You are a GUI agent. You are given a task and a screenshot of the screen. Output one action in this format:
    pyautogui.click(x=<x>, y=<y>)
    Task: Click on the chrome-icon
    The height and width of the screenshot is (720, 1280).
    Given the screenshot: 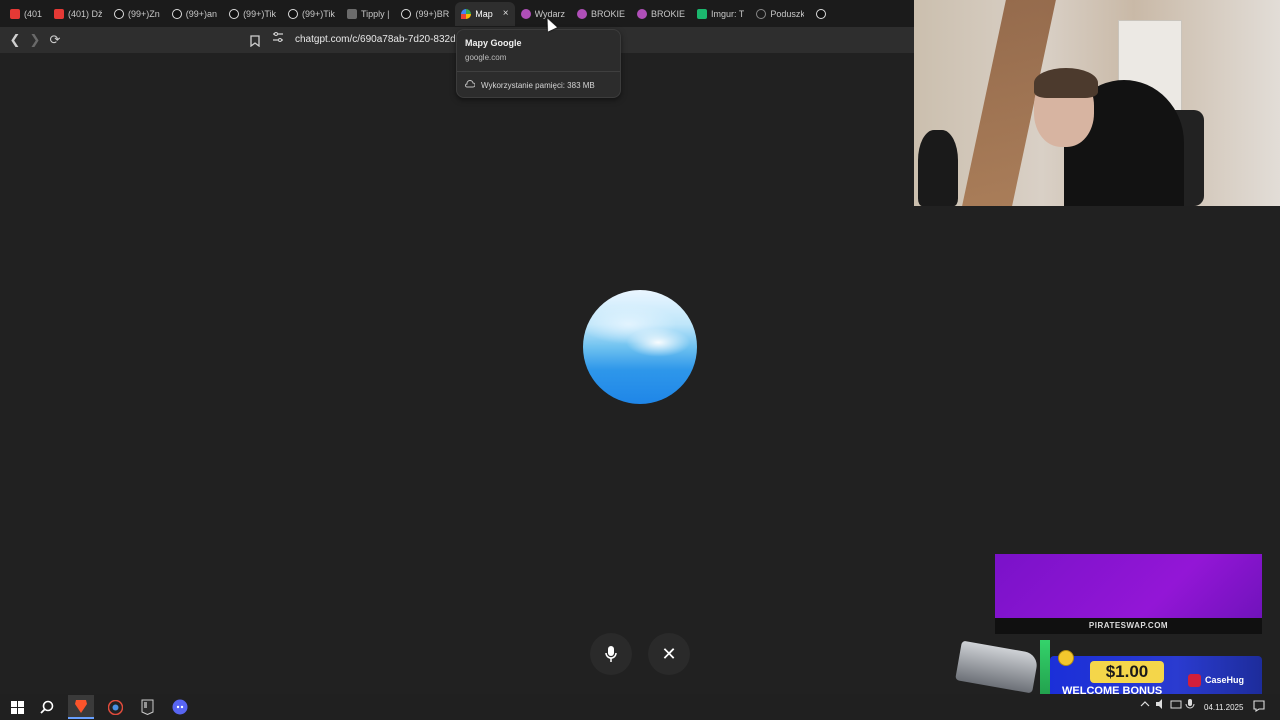 What is the action you would take?
    pyautogui.click(x=115, y=707)
    